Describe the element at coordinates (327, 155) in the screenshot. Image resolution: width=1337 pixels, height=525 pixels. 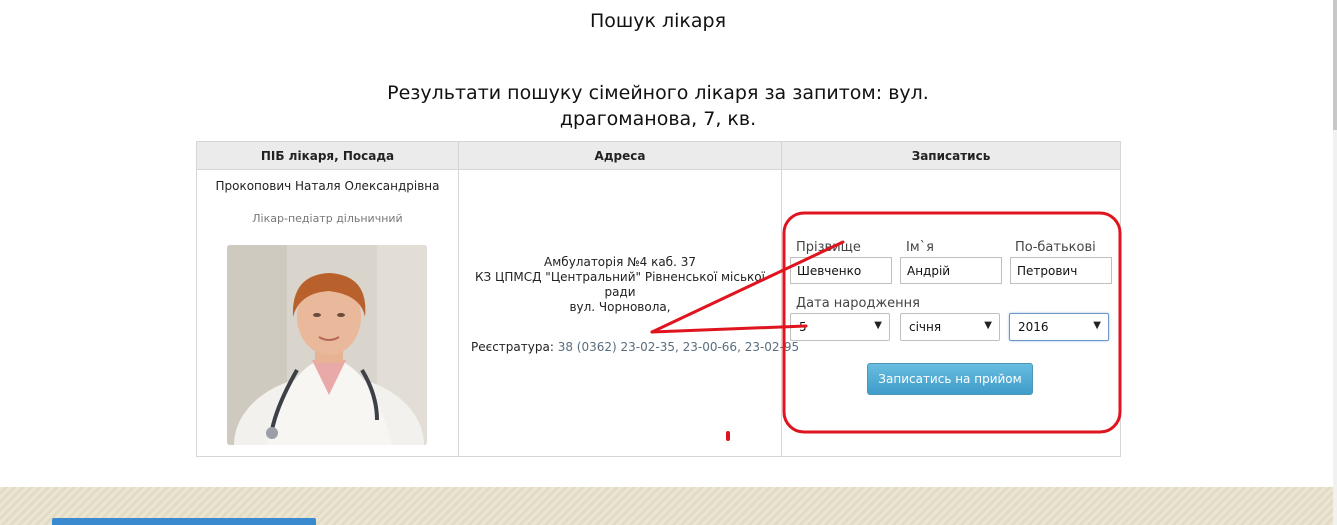
I see `header-doctor: ПІБ лікаря, Посада` at that location.